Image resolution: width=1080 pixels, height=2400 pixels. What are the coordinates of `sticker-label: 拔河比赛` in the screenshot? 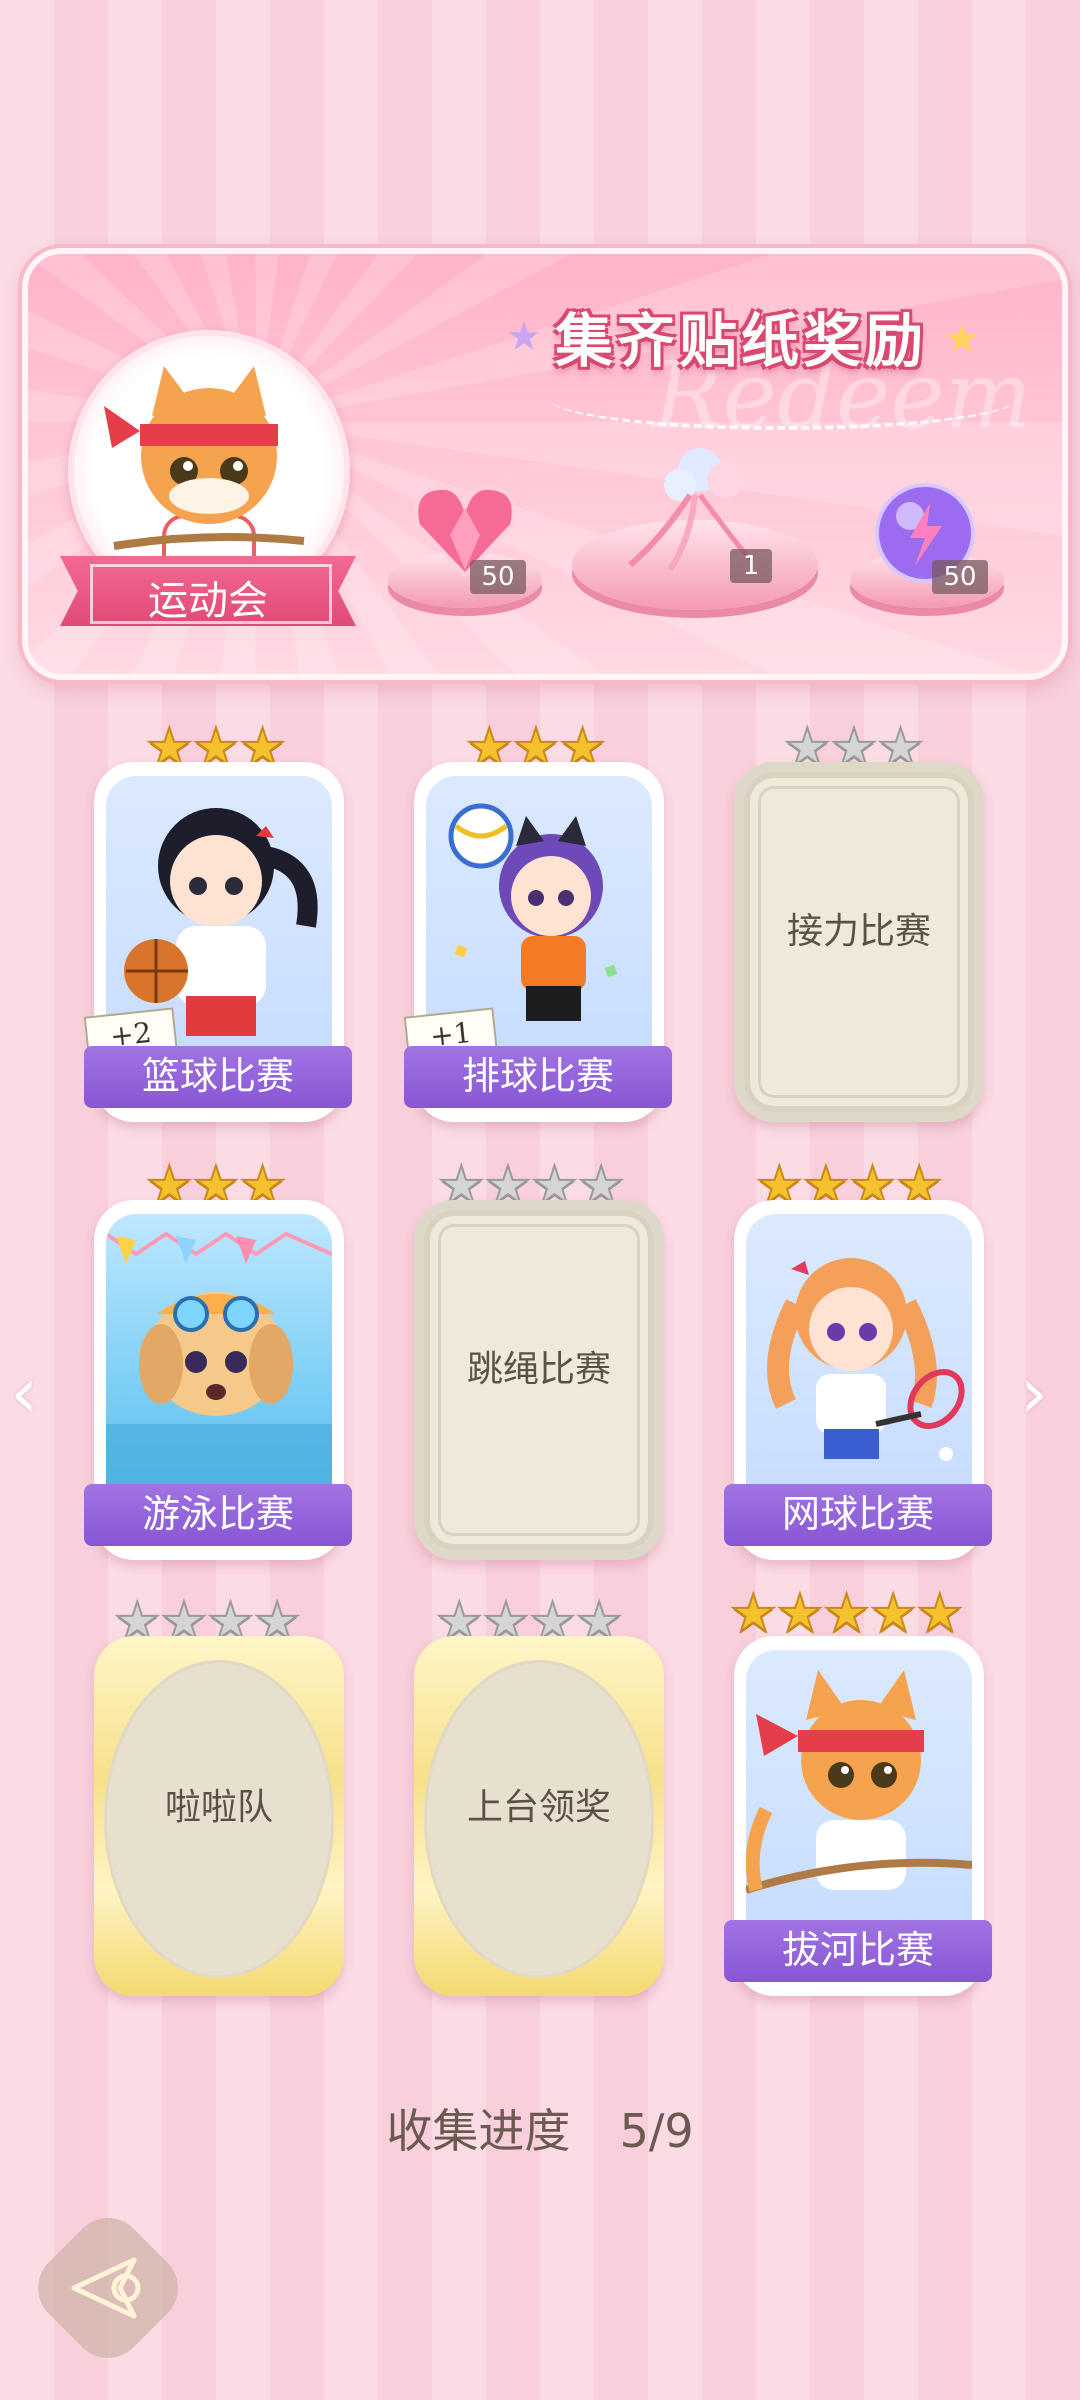 It's located at (858, 1951).